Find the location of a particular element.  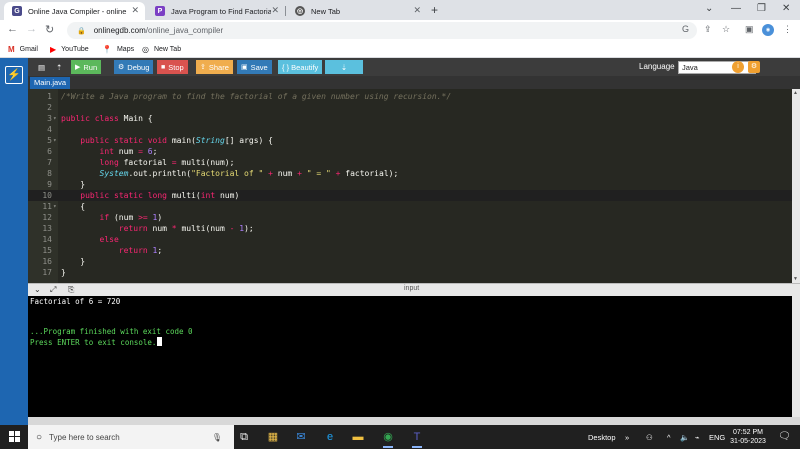

maps-pin-icon: 📍 is located at coordinates (107, 49).